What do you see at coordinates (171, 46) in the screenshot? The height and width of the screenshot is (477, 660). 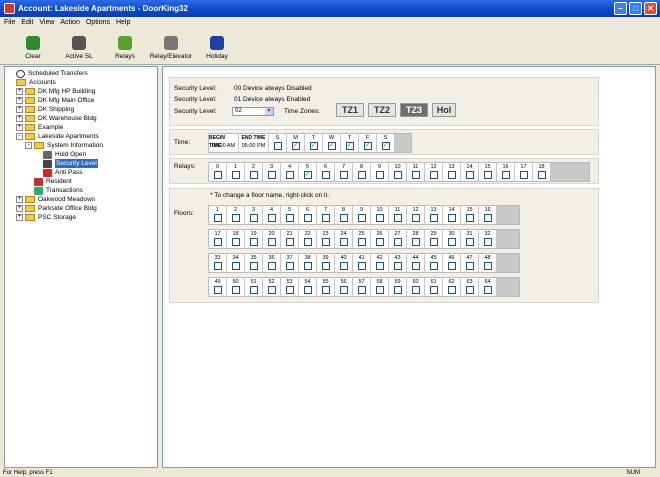 I see `toolbar-relay-elevator-button: Relay/Elevator` at bounding box center [171, 46].